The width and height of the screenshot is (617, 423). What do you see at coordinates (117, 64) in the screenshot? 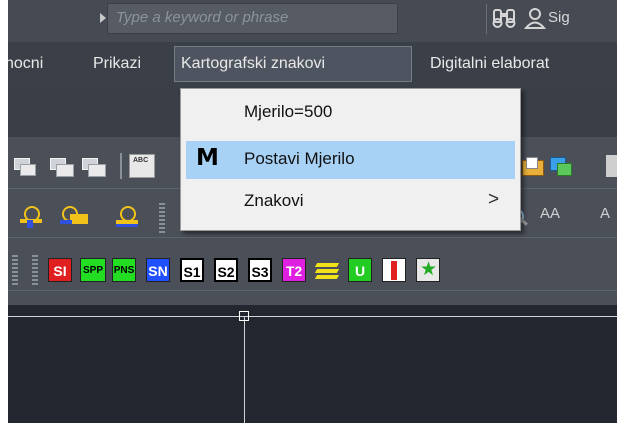
I see `menu-item-prikazi: Prikazi` at bounding box center [117, 64].